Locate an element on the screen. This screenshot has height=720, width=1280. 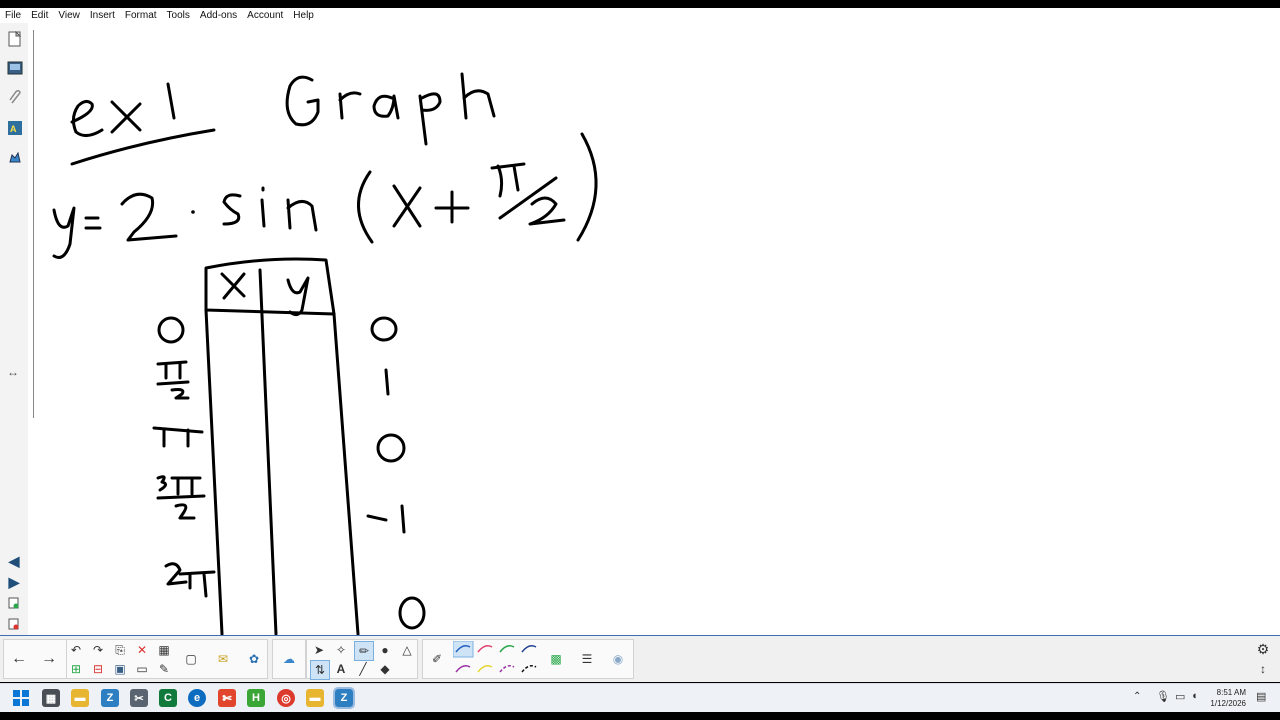
table-icon: ▦ is located at coordinates (164, 650).